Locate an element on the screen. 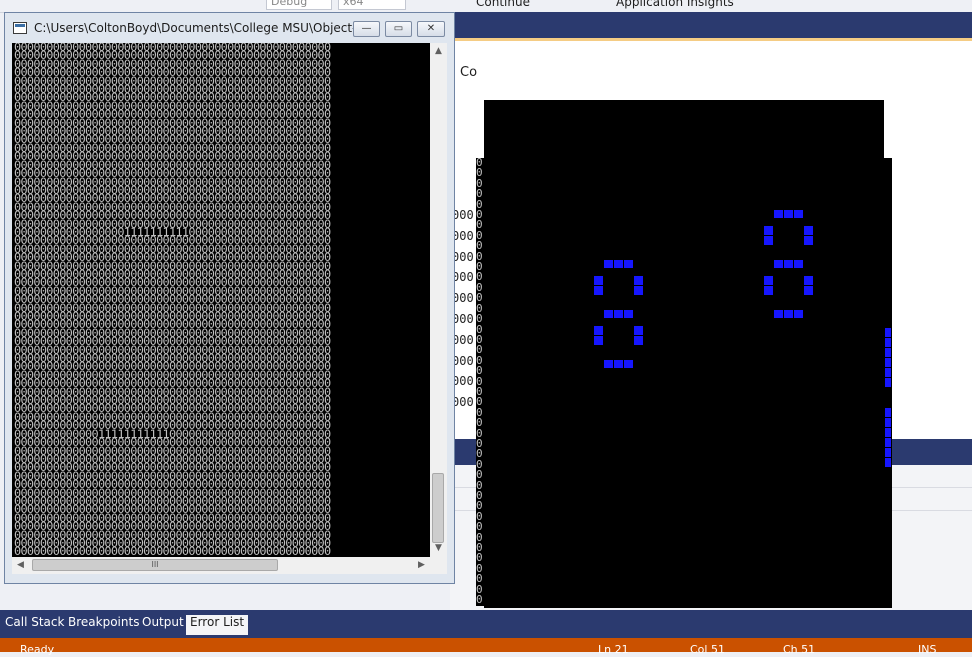  vertical-scrollbar: ▲ ▼ is located at coordinates (438, 300).